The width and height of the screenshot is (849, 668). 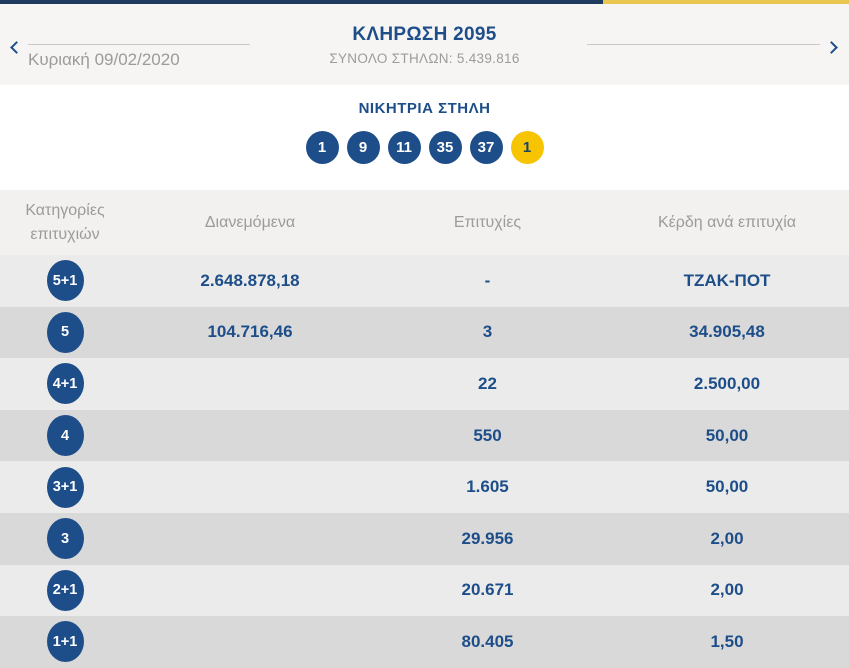 I want to click on column-header-prize: Κέρδη ανά επιτυχία, so click(x=727, y=222).